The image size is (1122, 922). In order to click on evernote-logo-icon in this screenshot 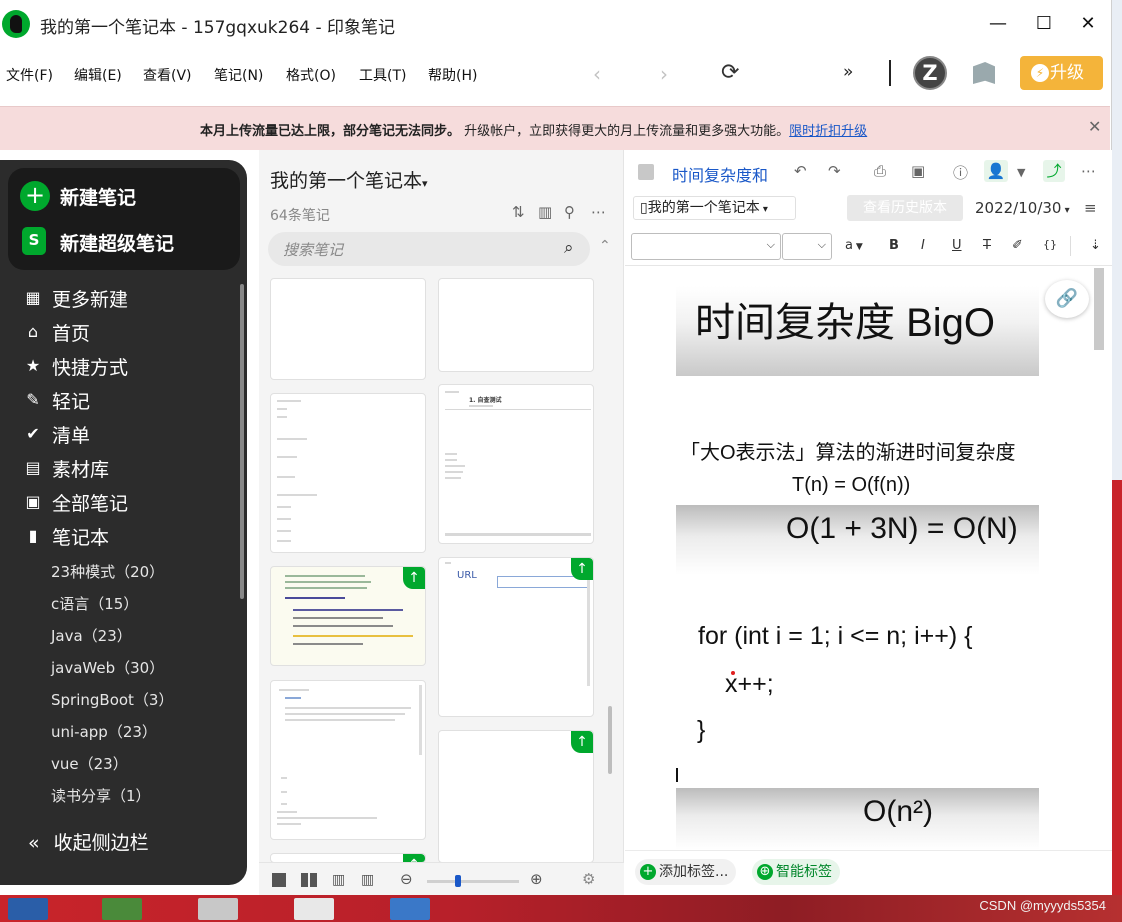, I will do `click(16, 24)`.